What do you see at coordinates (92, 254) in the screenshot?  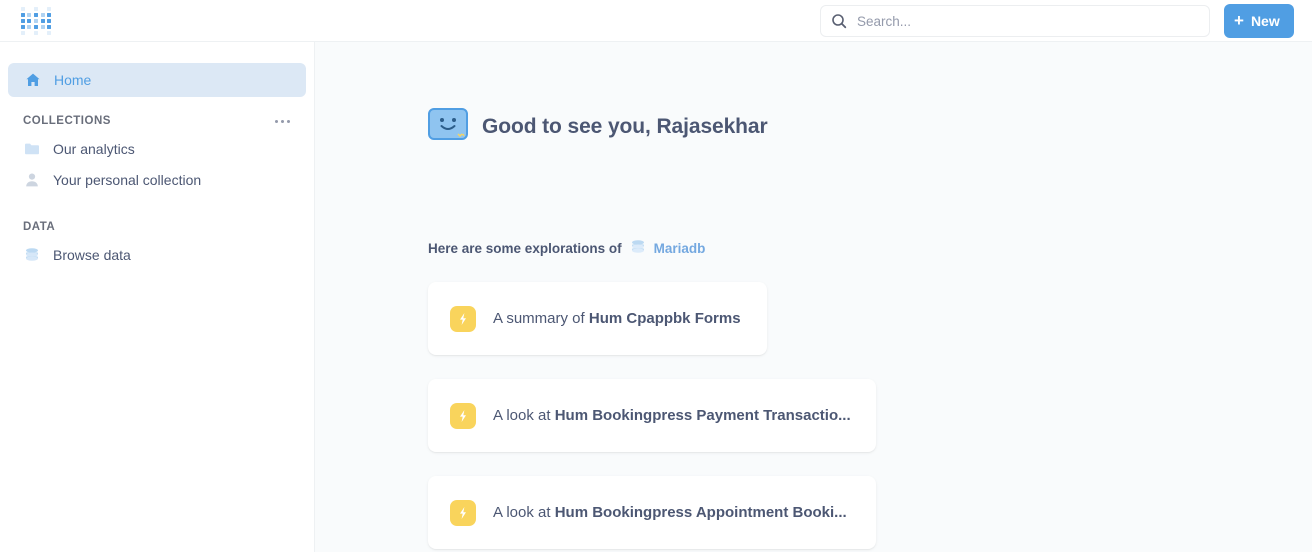 I see `sidebar-item-browse-data-label: Browse data` at bounding box center [92, 254].